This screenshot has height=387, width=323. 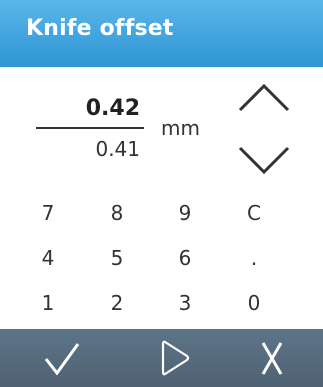 What do you see at coordinates (185, 213) in the screenshot?
I see `key-9: 9` at bounding box center [185, 213].